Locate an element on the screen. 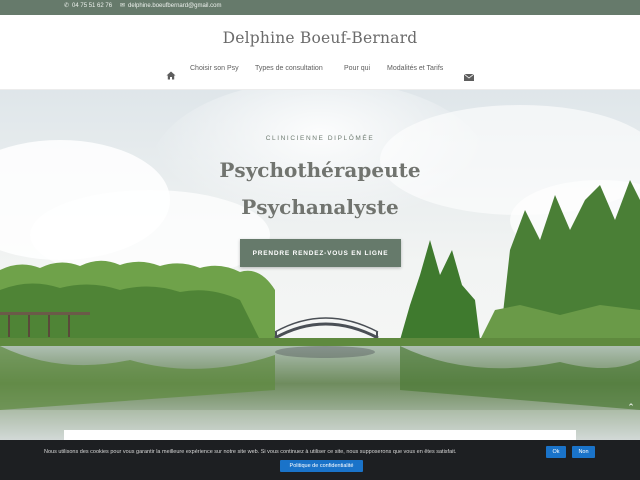 This screenshot has width=640, height=480. phone-link: ✆ 04 75 51 62 76 is located at coordinates (88, 6).